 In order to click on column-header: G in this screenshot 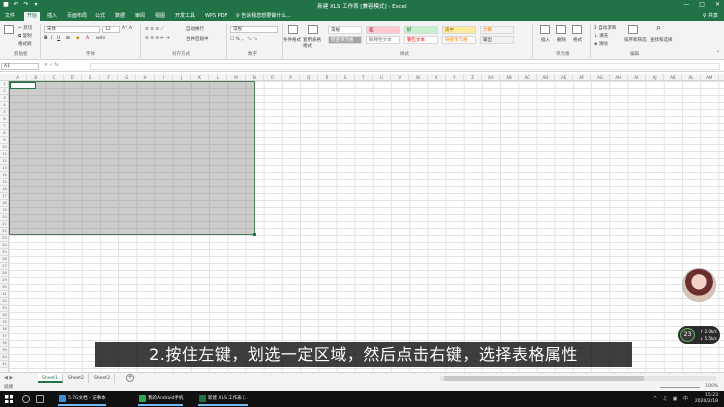, I will do `click(127, 77)`.